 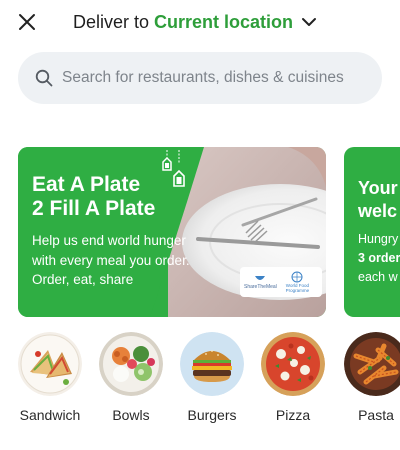 I want to click on current-location-label: Current location, so click(x=224, y=21).